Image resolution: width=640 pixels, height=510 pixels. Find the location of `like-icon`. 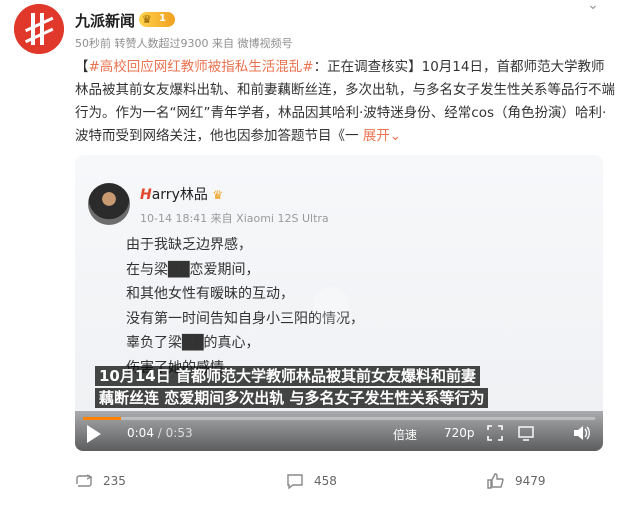

like-icon is located at coordinates (495, 481).